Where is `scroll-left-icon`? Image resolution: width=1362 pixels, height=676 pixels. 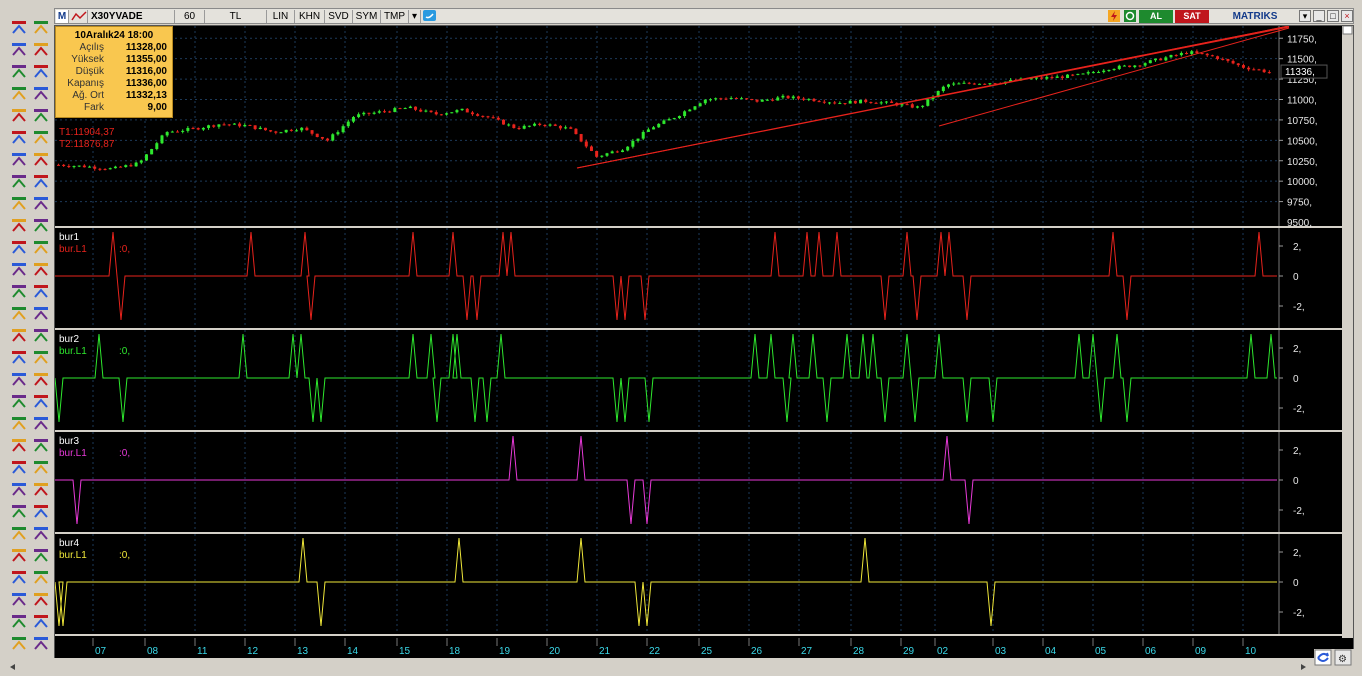 scroll-left-icon is located at coordinates (12, 667).